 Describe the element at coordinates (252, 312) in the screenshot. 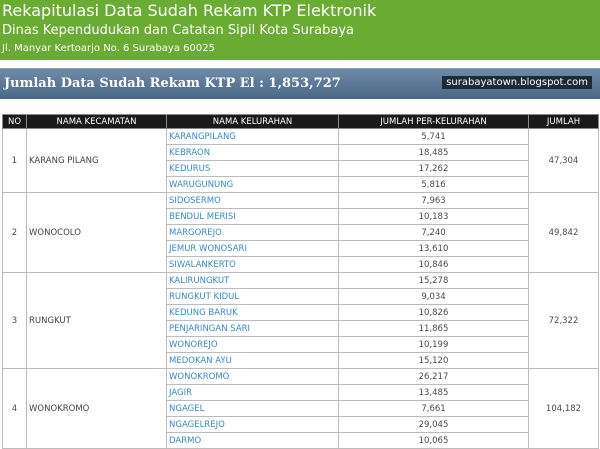

I see `kelurahan-name: KEDUNG BARUK` at that location.